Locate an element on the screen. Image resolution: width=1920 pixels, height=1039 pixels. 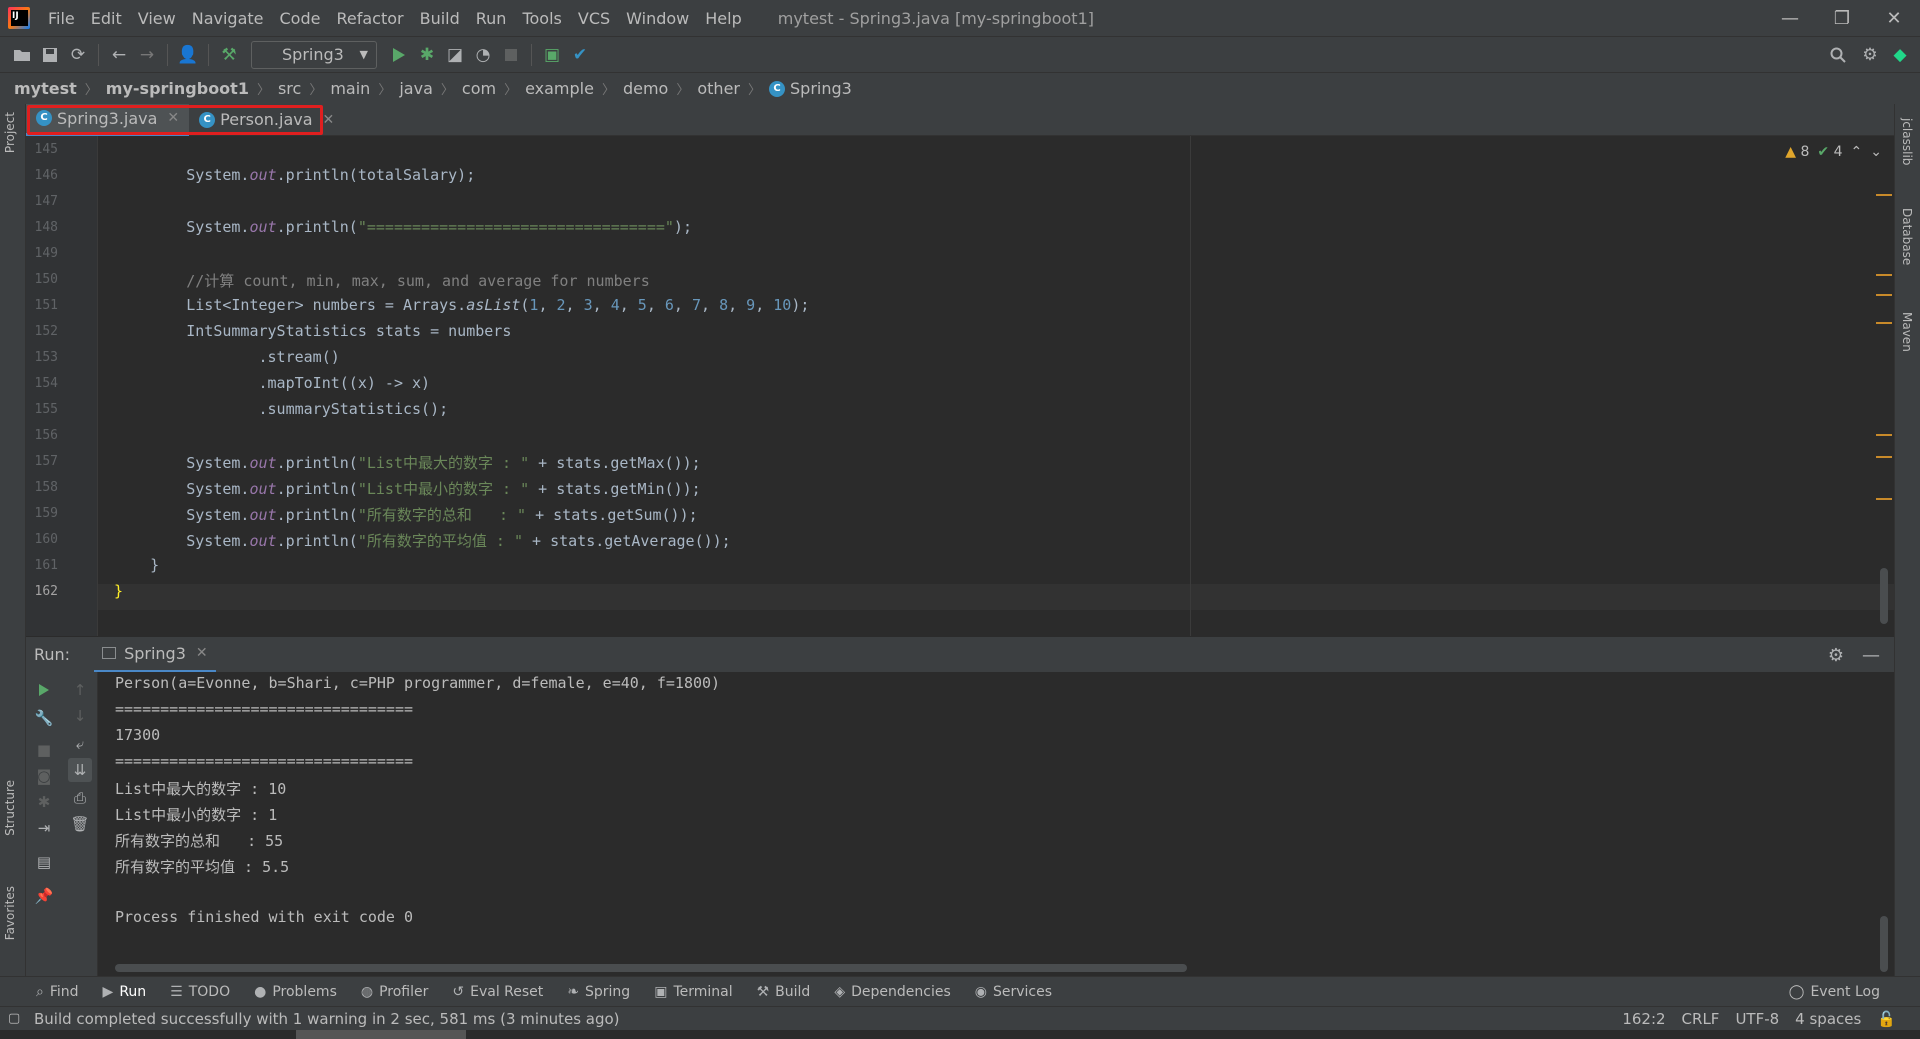
soft-wrap-icon: ⤶ is located at coordinates (80, 744).